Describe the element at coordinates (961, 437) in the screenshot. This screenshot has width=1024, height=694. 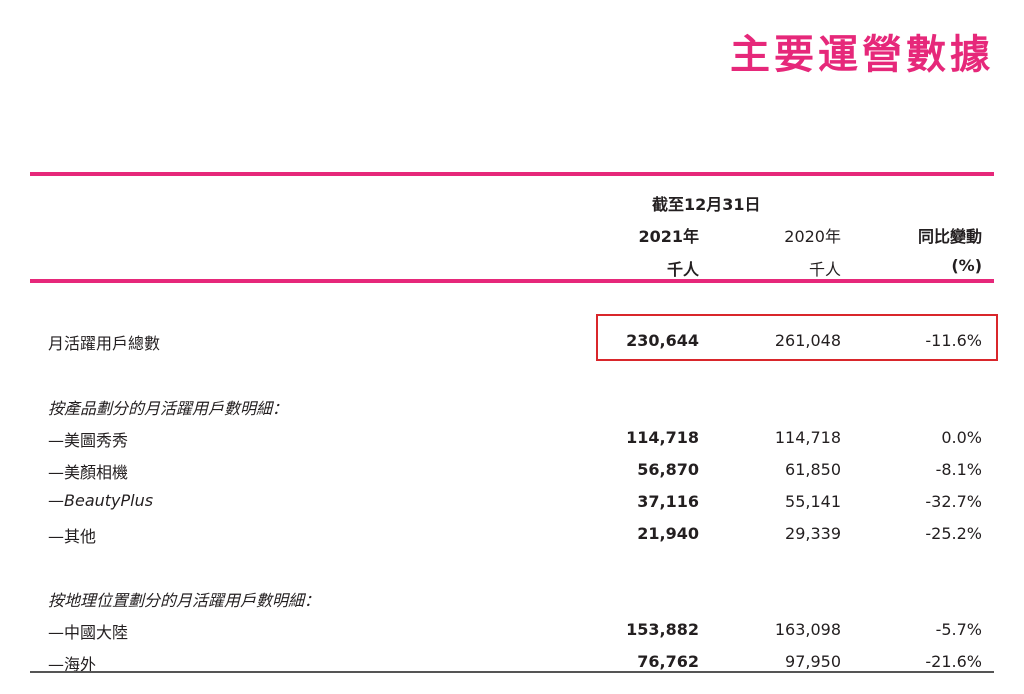
I see `product-row-change: 0.0%` at that location.